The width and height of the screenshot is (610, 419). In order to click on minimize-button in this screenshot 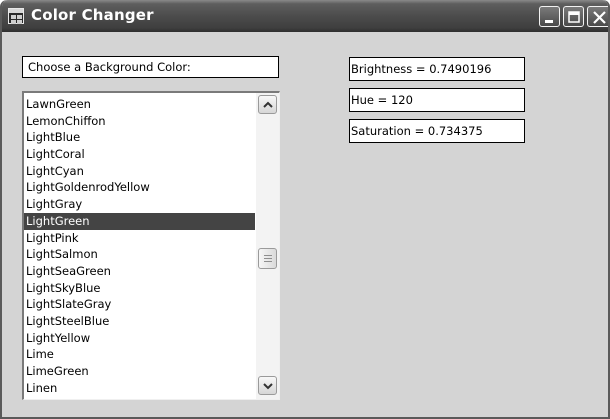, I will do `click(549, 16)`.